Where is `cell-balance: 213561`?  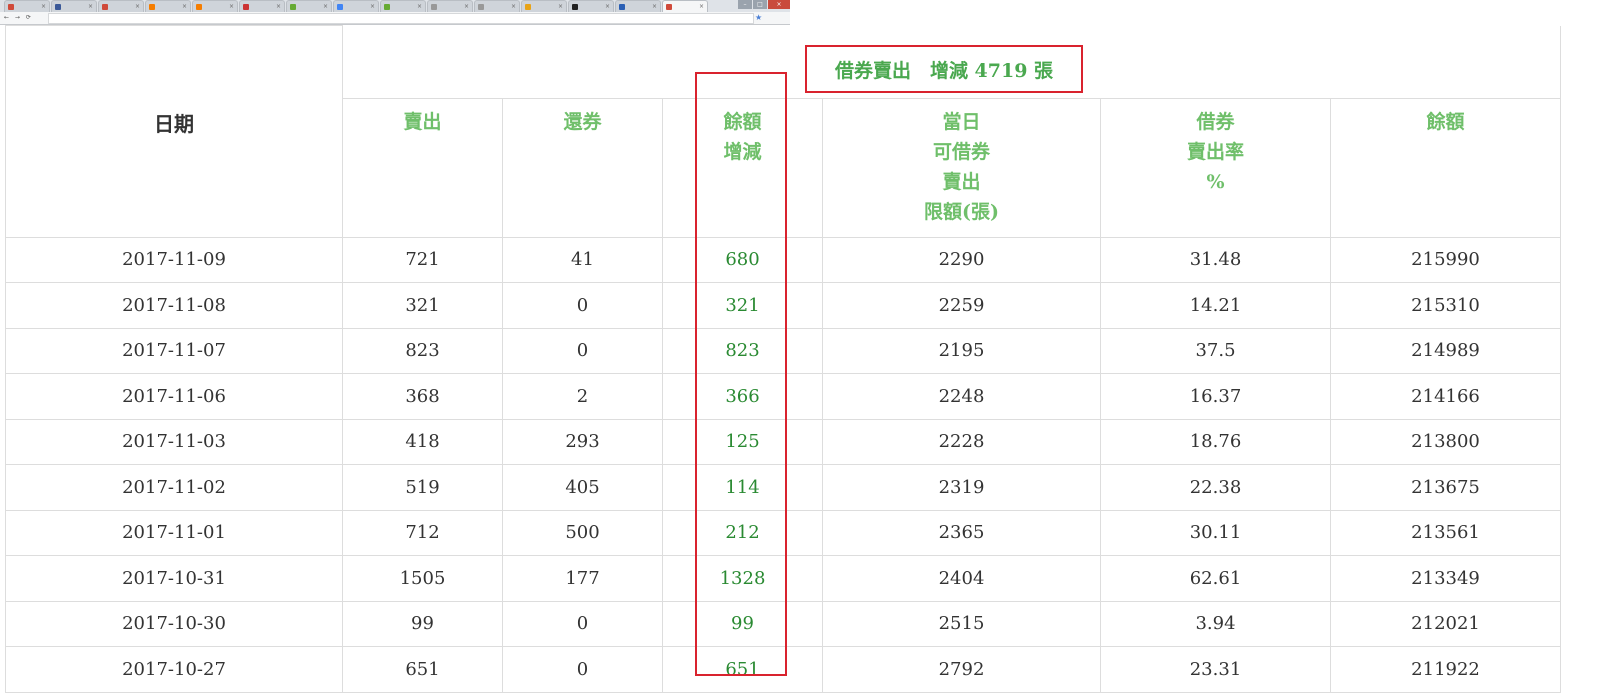 cell-balance: 213561 is located at coordinates (1445, 532).